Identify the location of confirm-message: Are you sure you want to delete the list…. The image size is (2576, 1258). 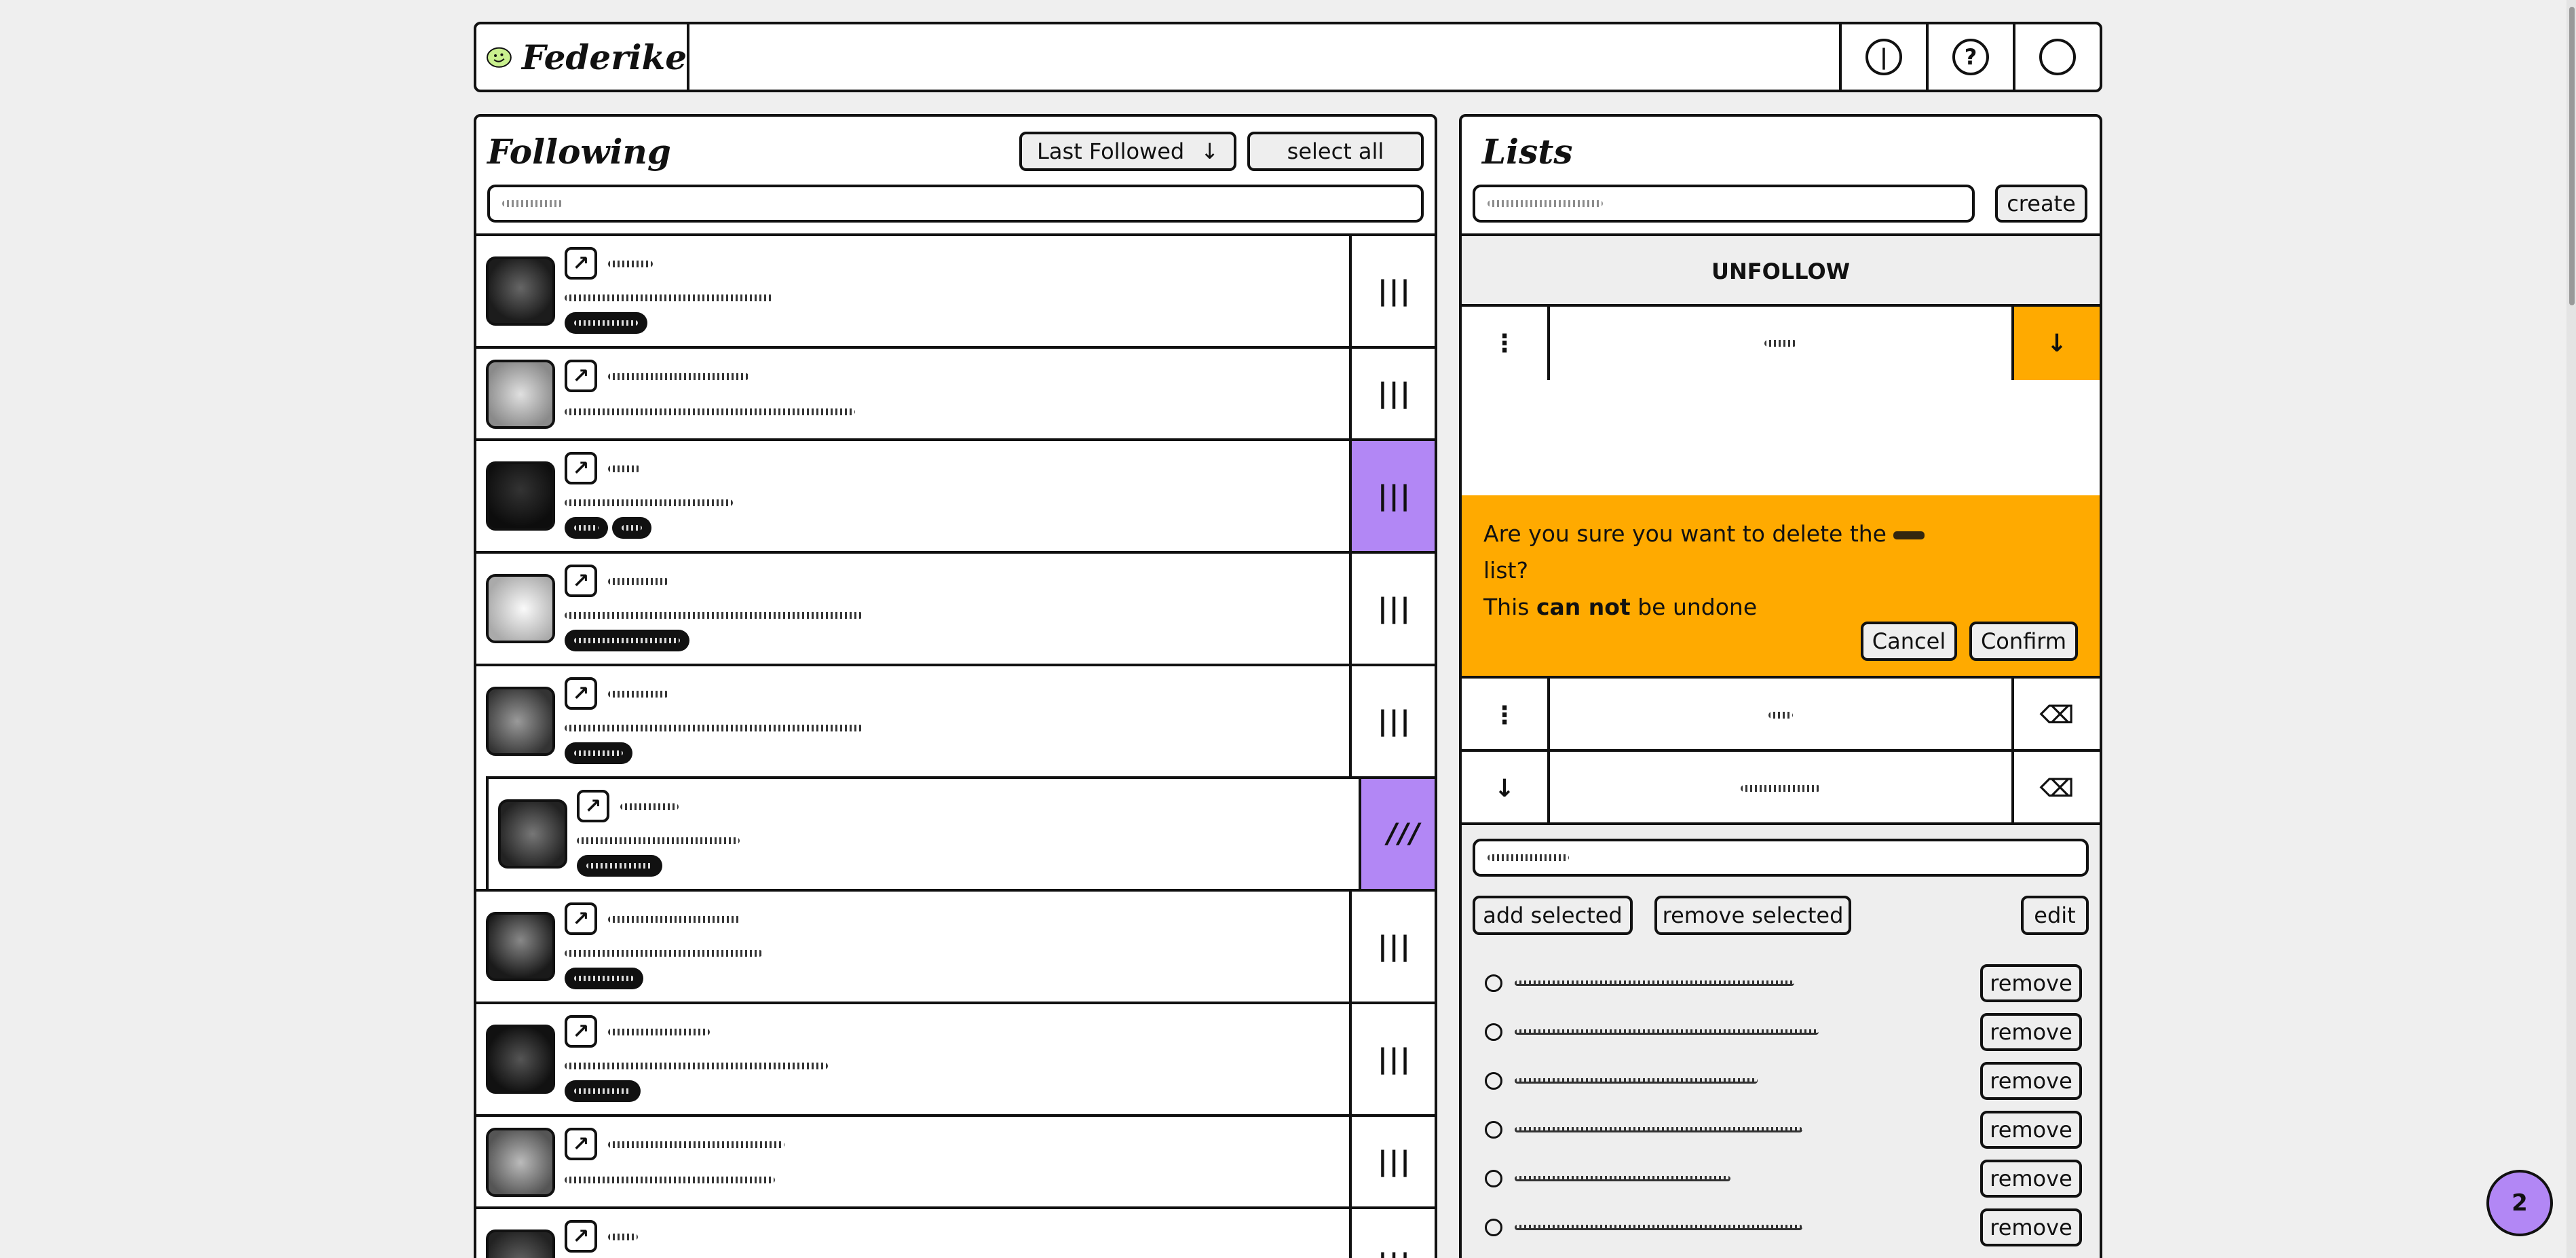
(1781, 571).